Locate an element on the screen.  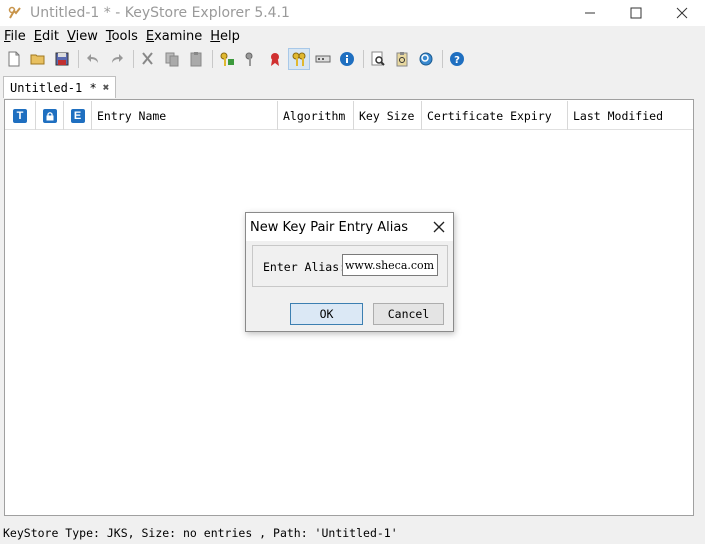
menu-help: Help is located at coordinates (225, 36).